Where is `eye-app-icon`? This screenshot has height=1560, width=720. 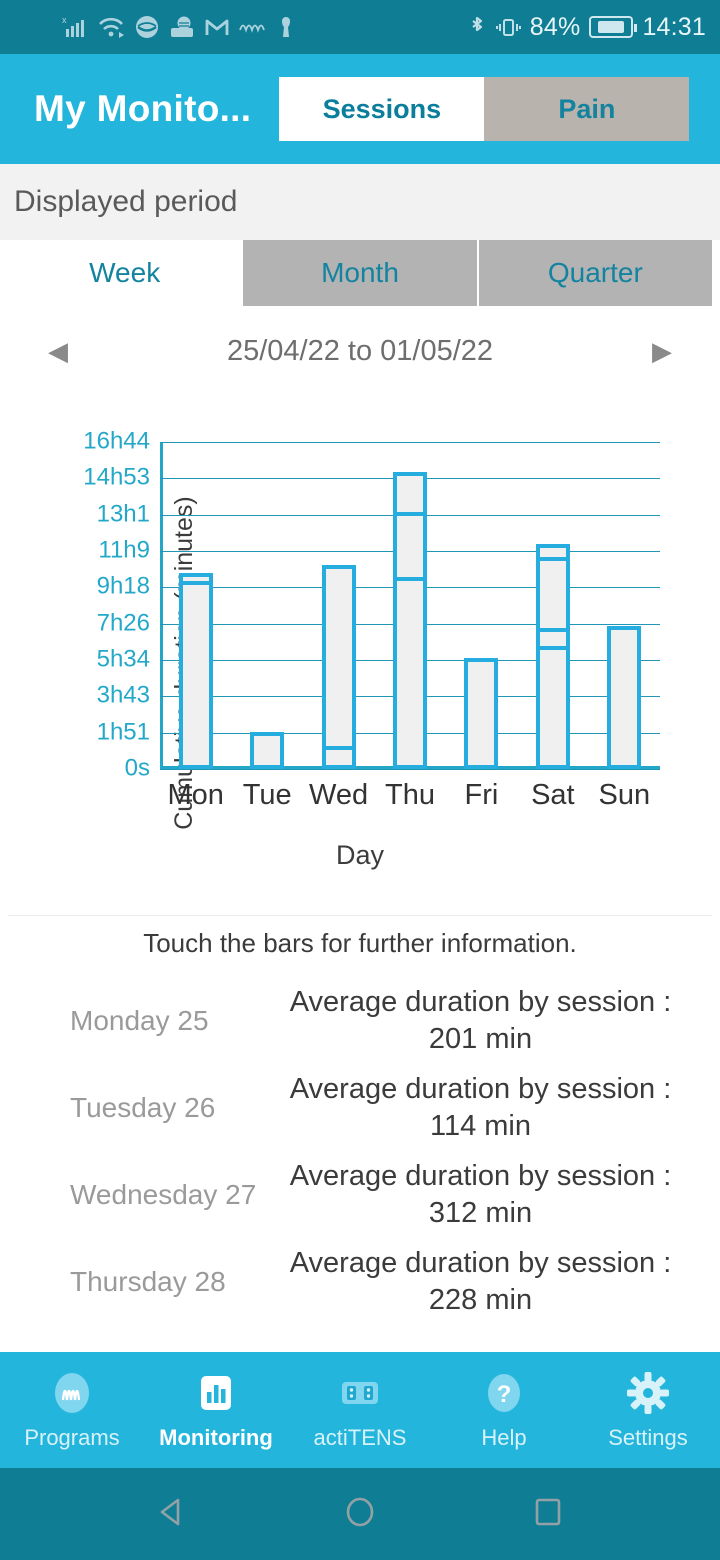 eye-app-icon is located at coordinates (147, 27).